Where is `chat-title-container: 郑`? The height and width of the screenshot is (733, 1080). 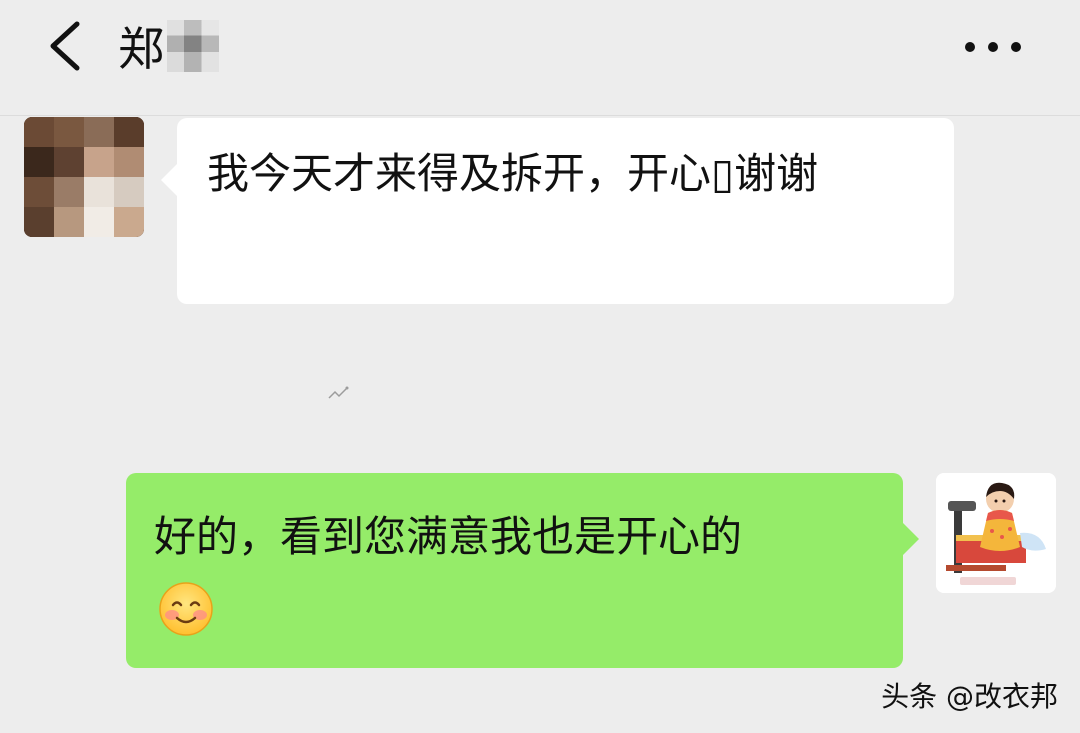
chat-title-container: 郑 is located at coordinates (168, 46).